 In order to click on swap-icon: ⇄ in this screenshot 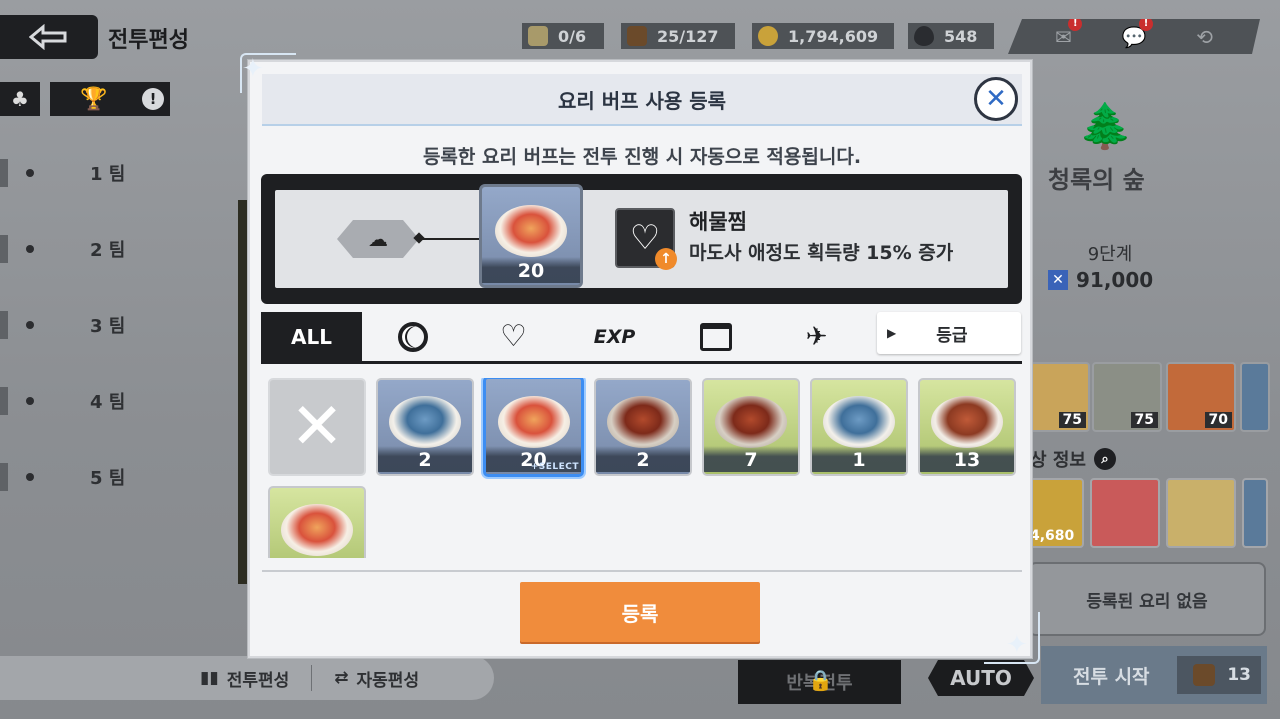, I will do `click(341, 678)`.